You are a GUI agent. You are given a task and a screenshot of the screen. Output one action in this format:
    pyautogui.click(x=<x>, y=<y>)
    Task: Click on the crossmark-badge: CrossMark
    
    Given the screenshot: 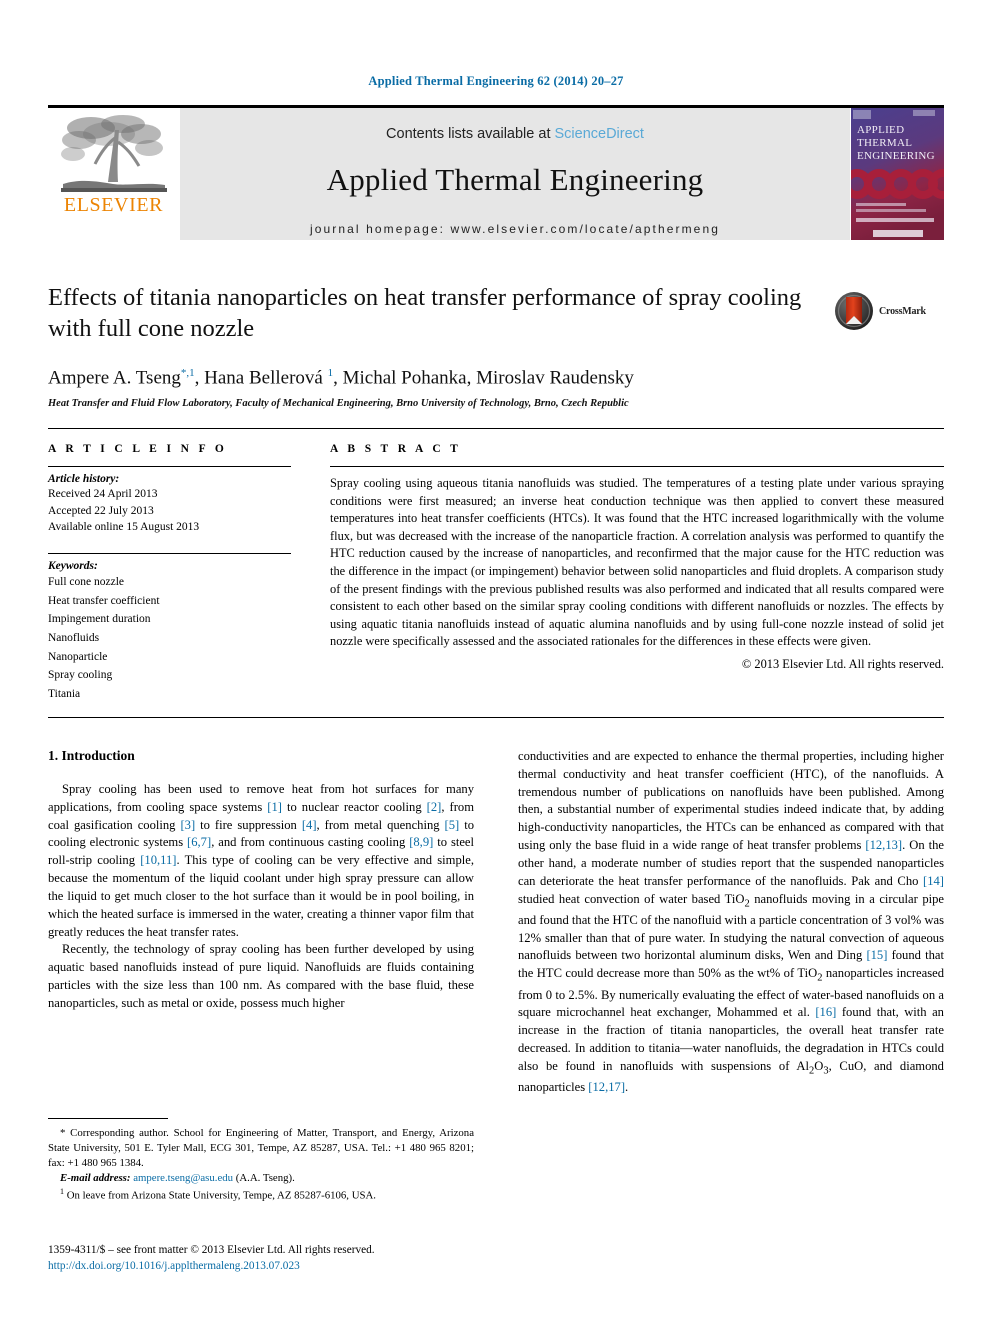 What is the action you would take?
    pyautogui.click(x=889, y=311)
    